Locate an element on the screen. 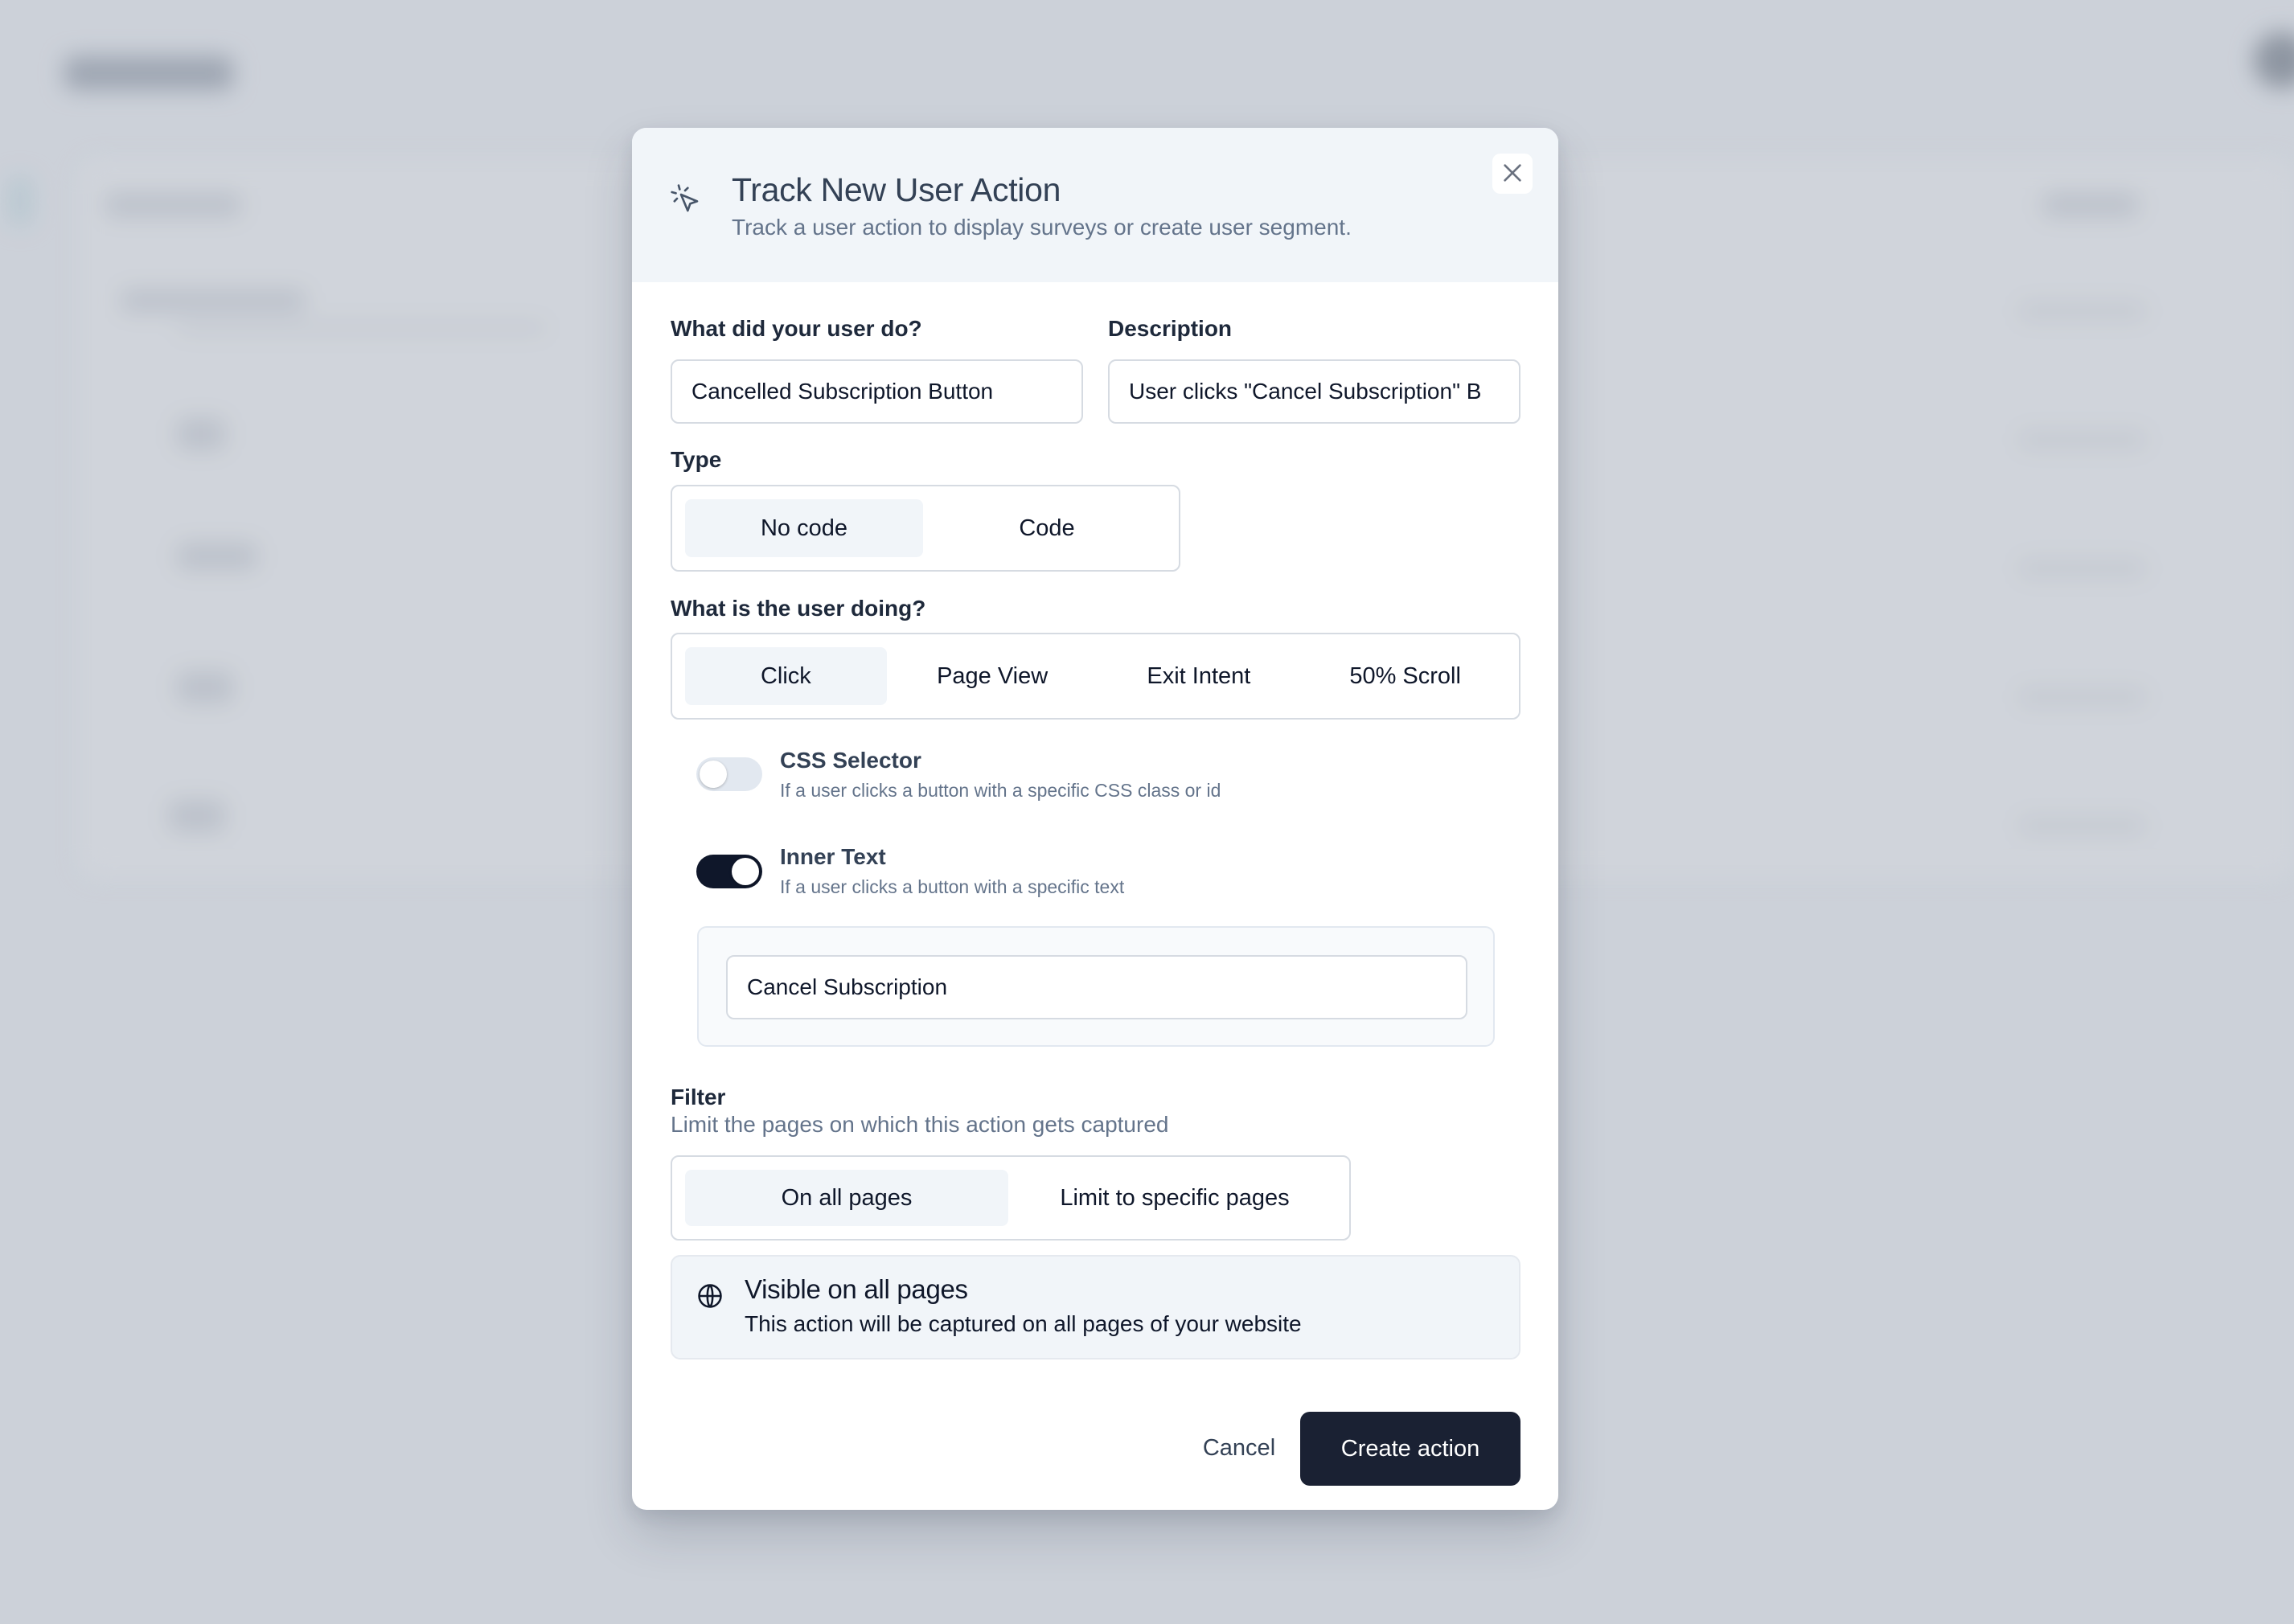  type-option-code: Code is located at coordinates (1047, 528).